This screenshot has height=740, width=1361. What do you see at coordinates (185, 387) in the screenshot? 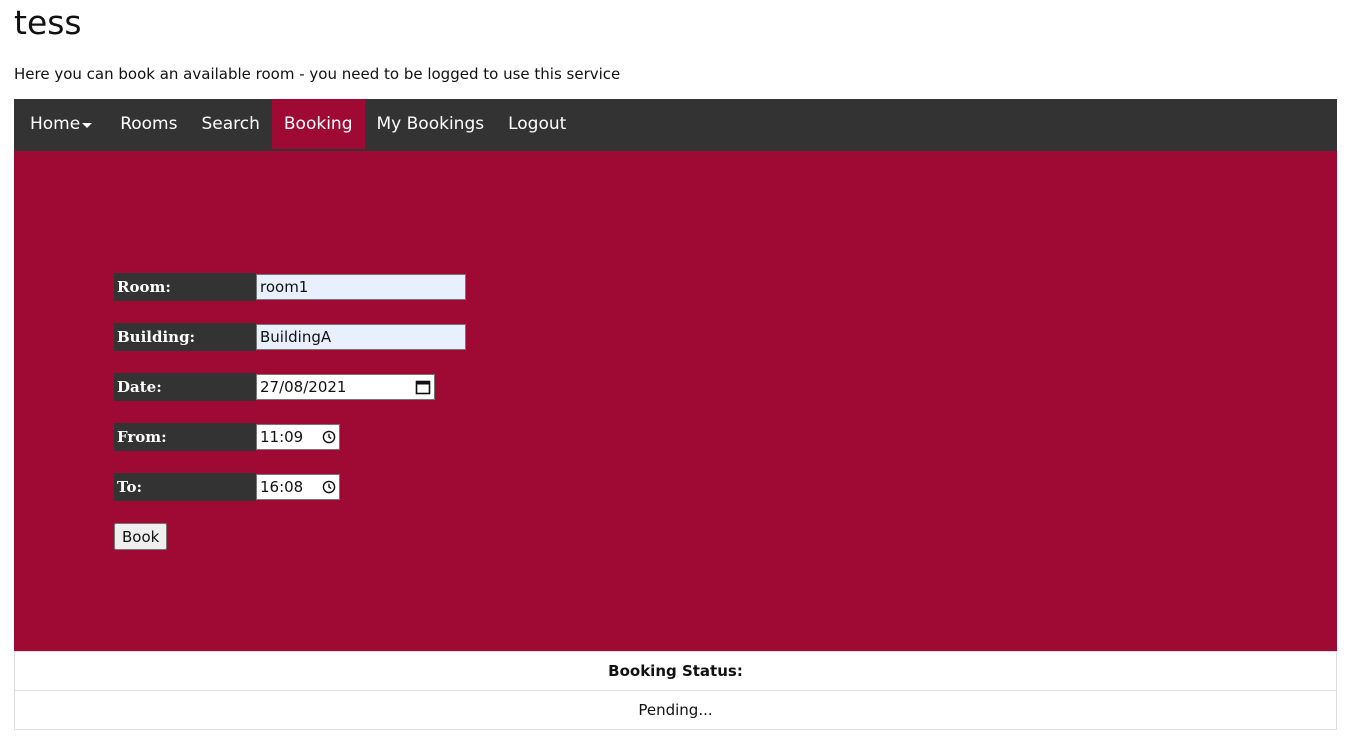
I see `date-label: Date:` at bounding box center [185, 387].